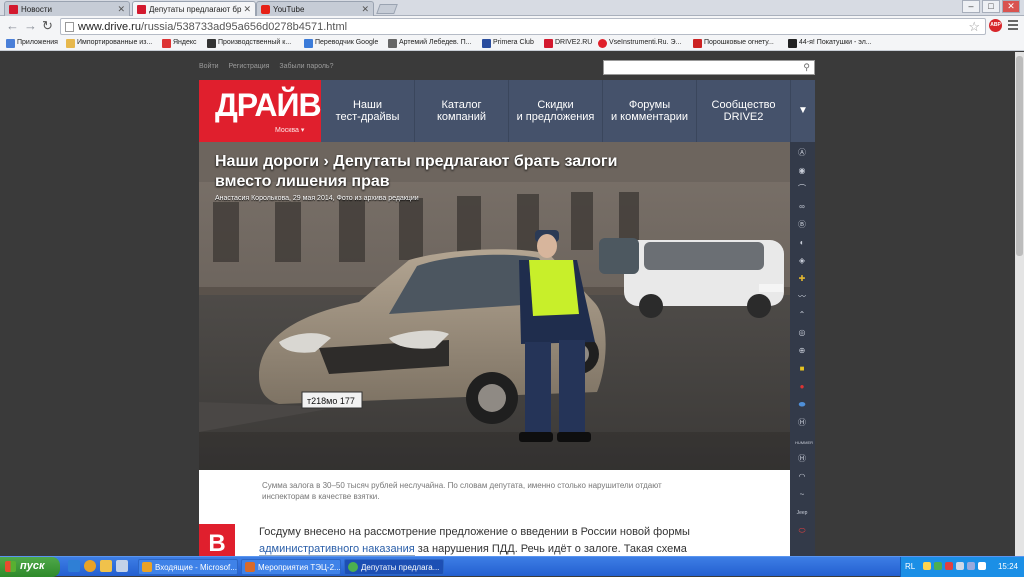 The width and height of the screenshot is (1024, 577). I want to click on logo-text: ДРАЙВ, so click(268, 105).